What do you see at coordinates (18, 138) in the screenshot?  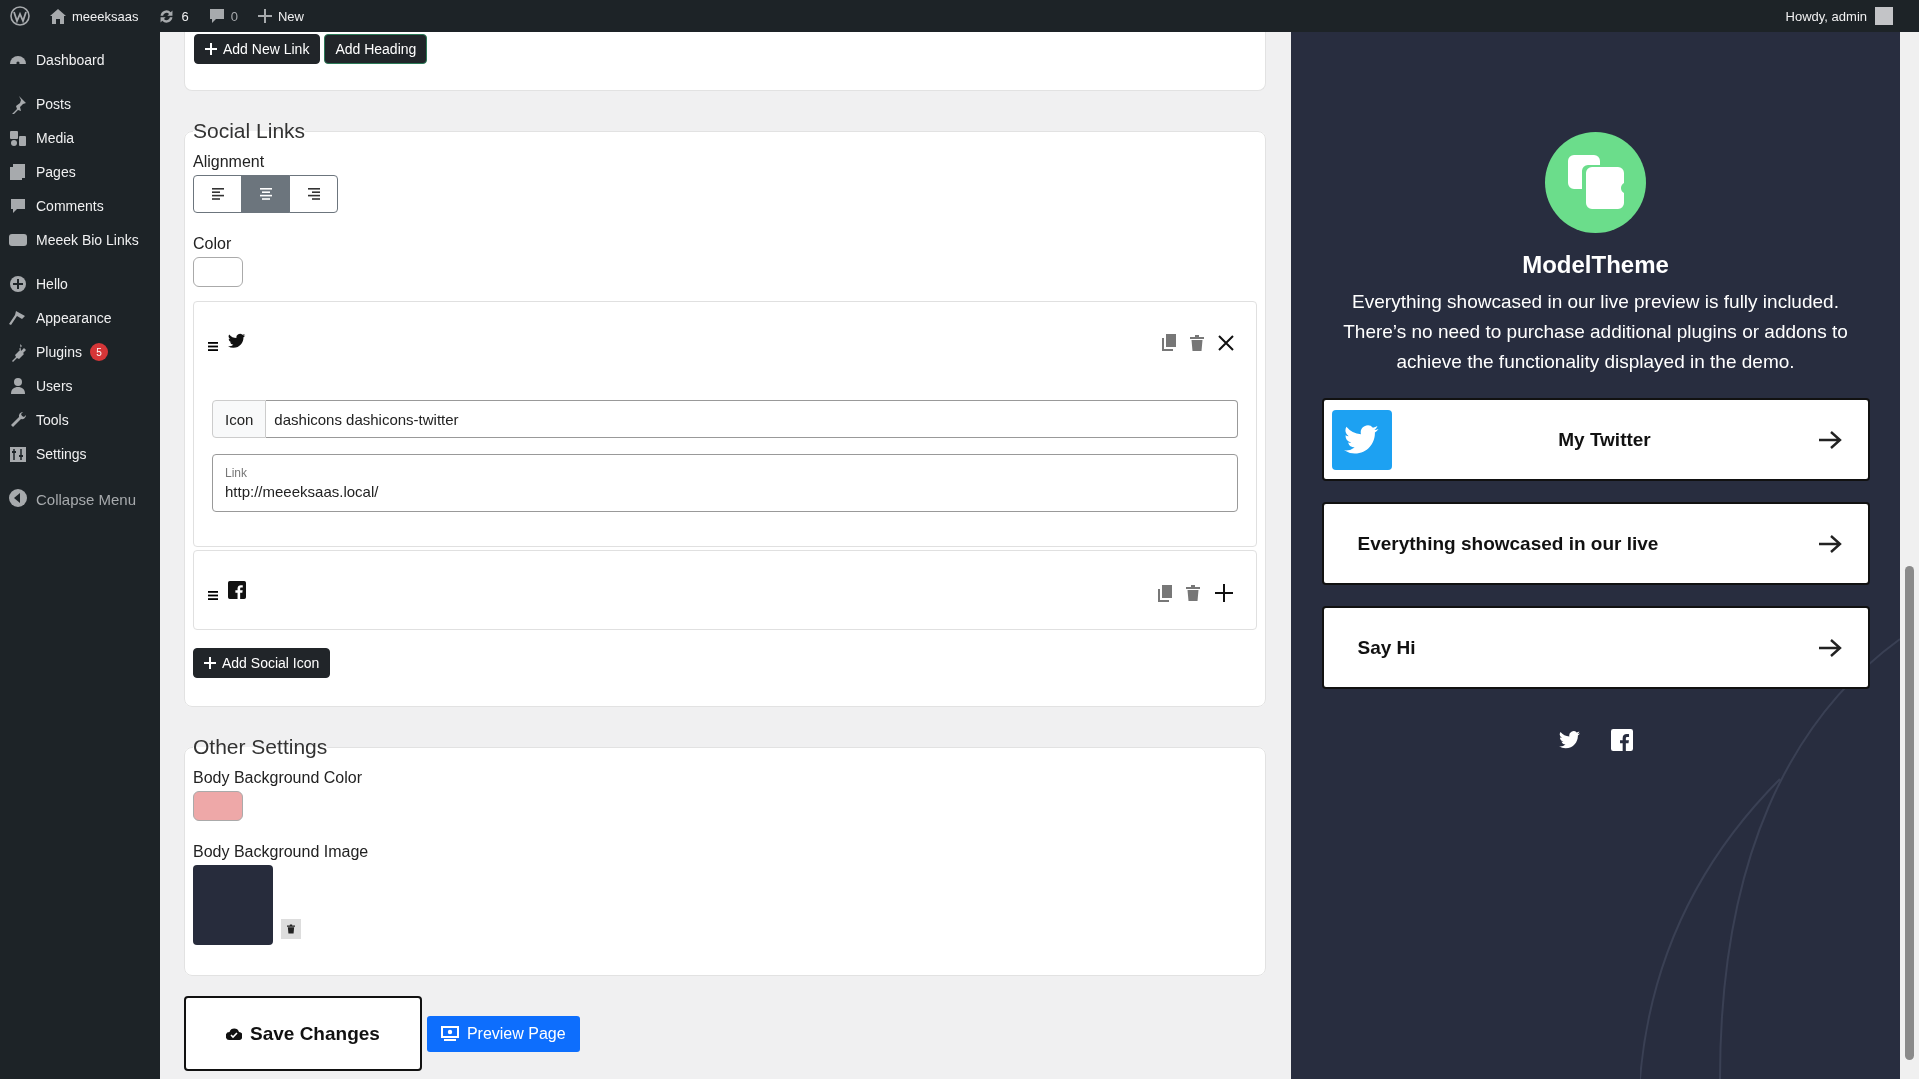 I see `media-icon` at bounding box center [18, 138].